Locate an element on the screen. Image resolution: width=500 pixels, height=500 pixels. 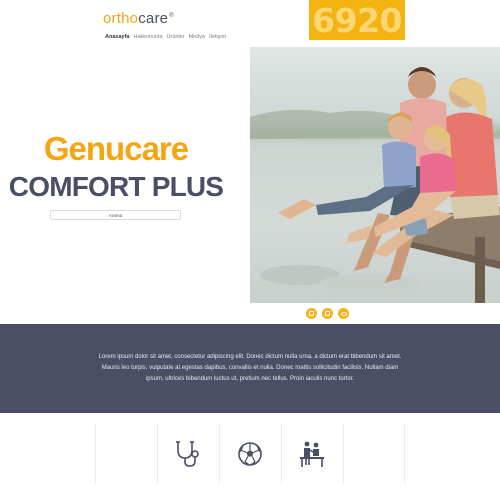
slider-controls is located at coordinates (327, 313).